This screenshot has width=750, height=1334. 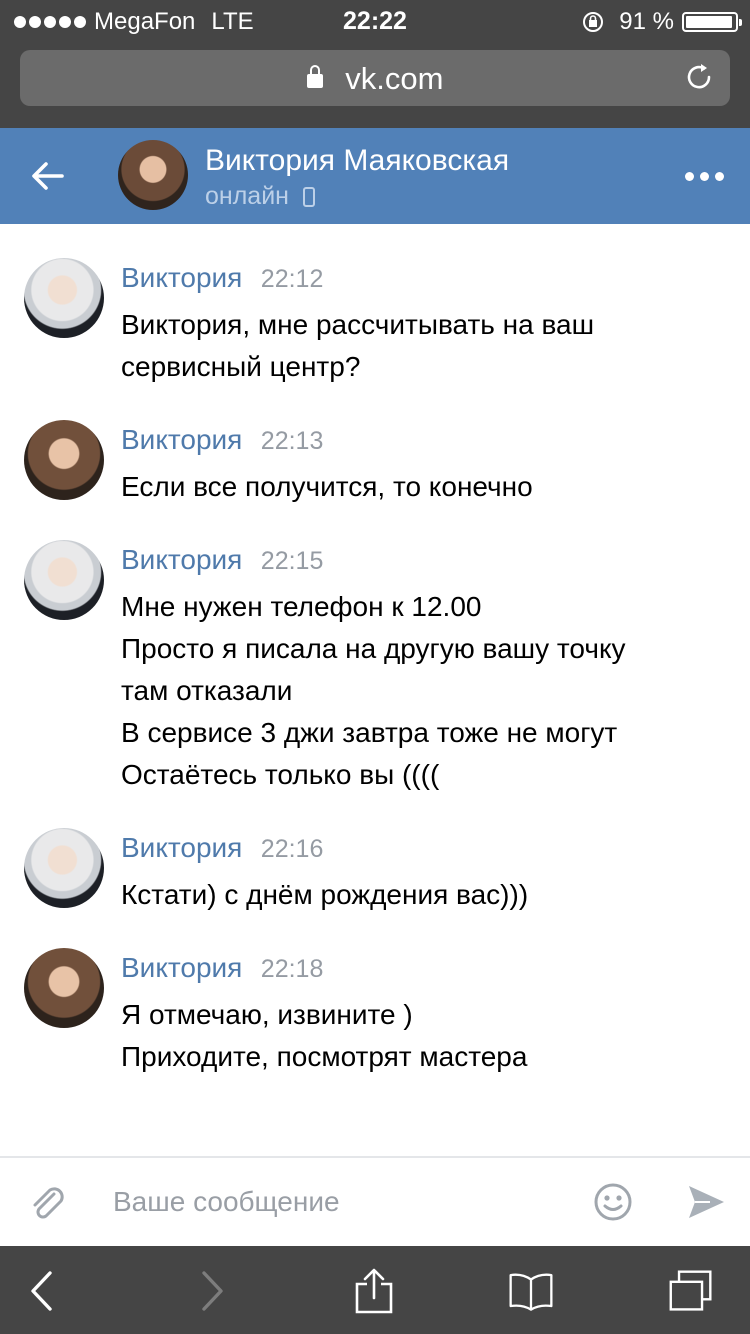 I want to click on message-meta: Виктория 22:18, so click(x=222, y=968).